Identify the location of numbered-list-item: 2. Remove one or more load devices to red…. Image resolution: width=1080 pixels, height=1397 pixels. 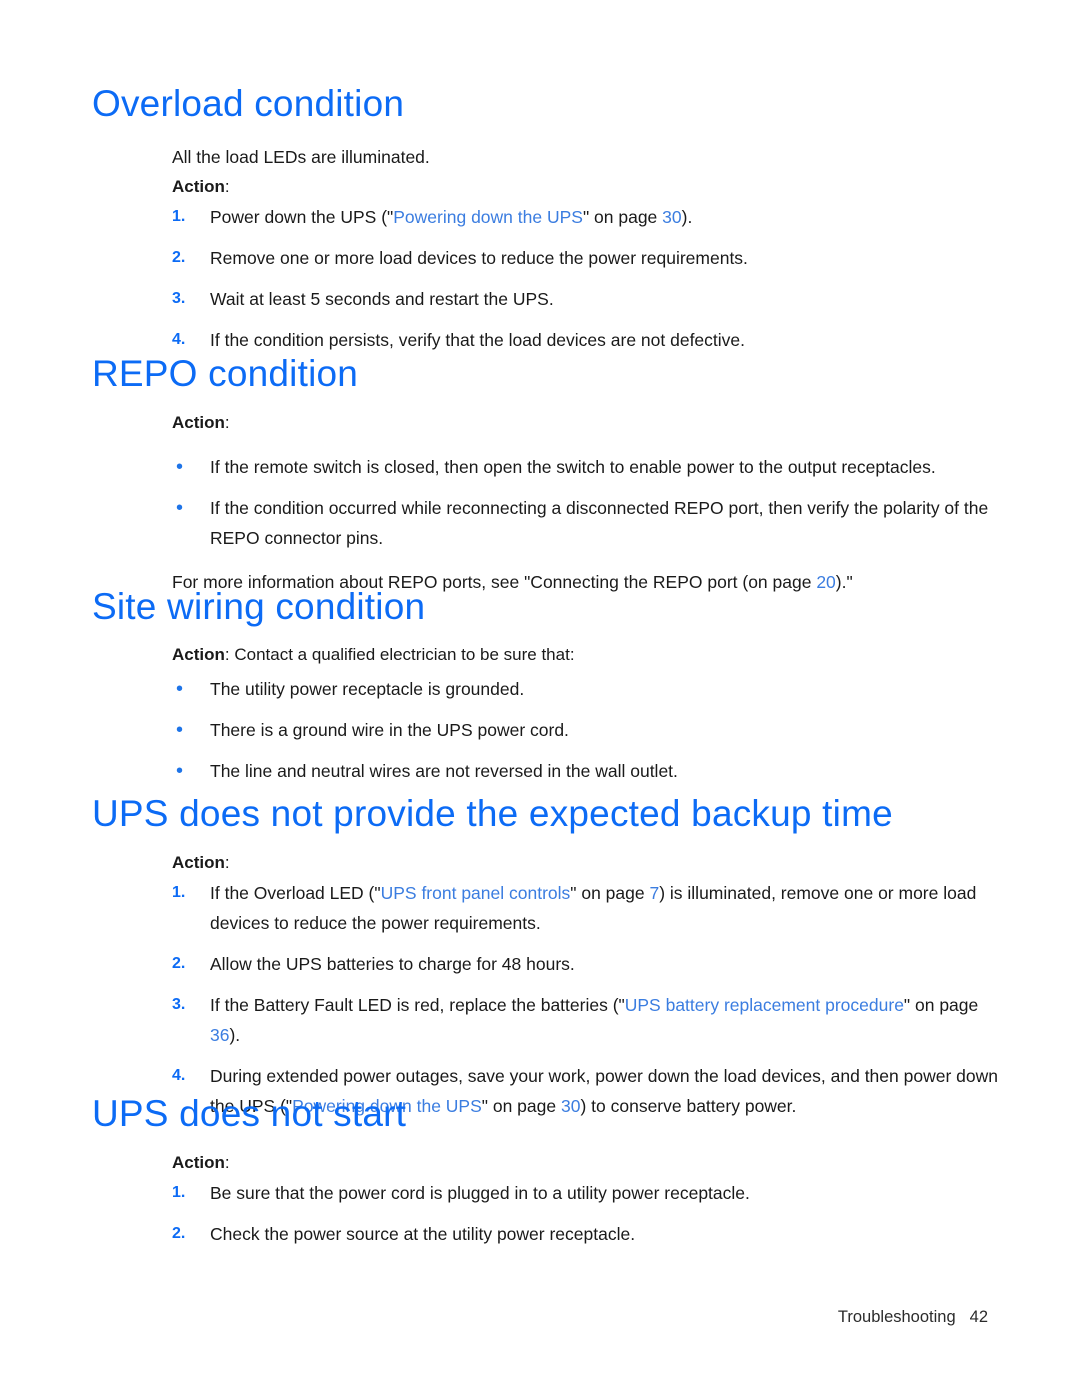
(602, 258).